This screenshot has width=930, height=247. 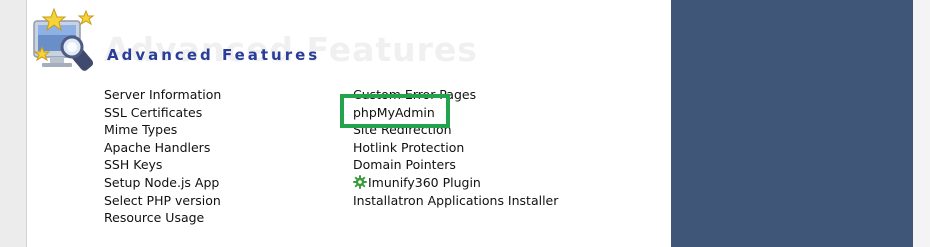 What do you see at coordinates (162, 130) in the screenshot?
I see `link-mime-types: Mime Types` at bounding box center [162, 130].